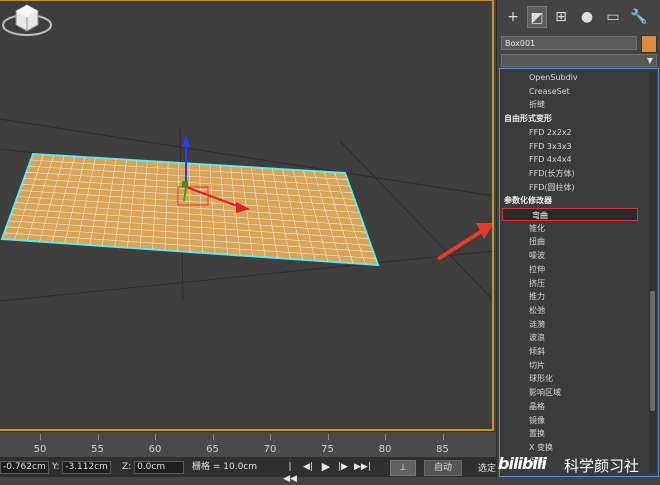 The width and height of the screenshot is (660, 485). What do you see at coordinates (575, 324) in the screenshot?
I see `modifier-item: 涟漪` at bounding box center [575, 324].